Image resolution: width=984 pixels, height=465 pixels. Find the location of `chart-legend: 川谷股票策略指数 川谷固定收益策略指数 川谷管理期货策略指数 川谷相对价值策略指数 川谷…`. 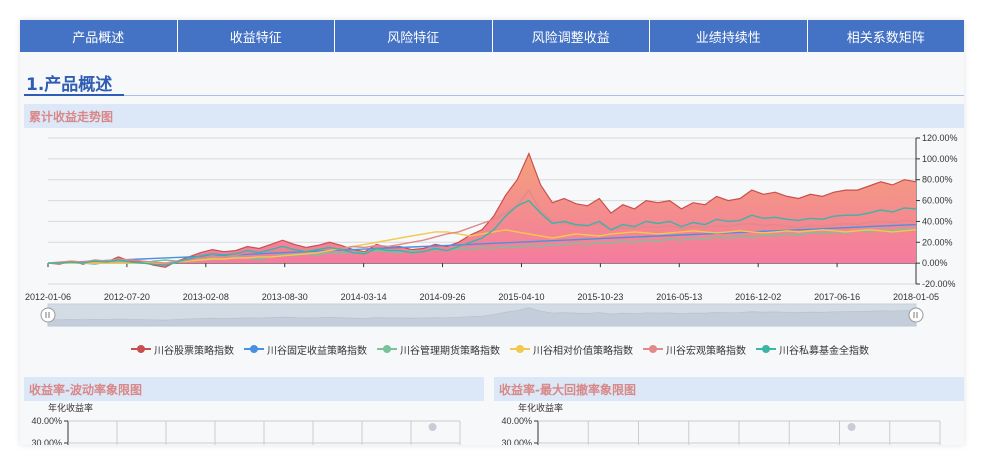

chart-legend: 川谷股票策略指数 川谷固定收益策略指数 川谷管理期货策略指数 川谷相对价值策略指数 川谷… is located at coordinates (500, 349).